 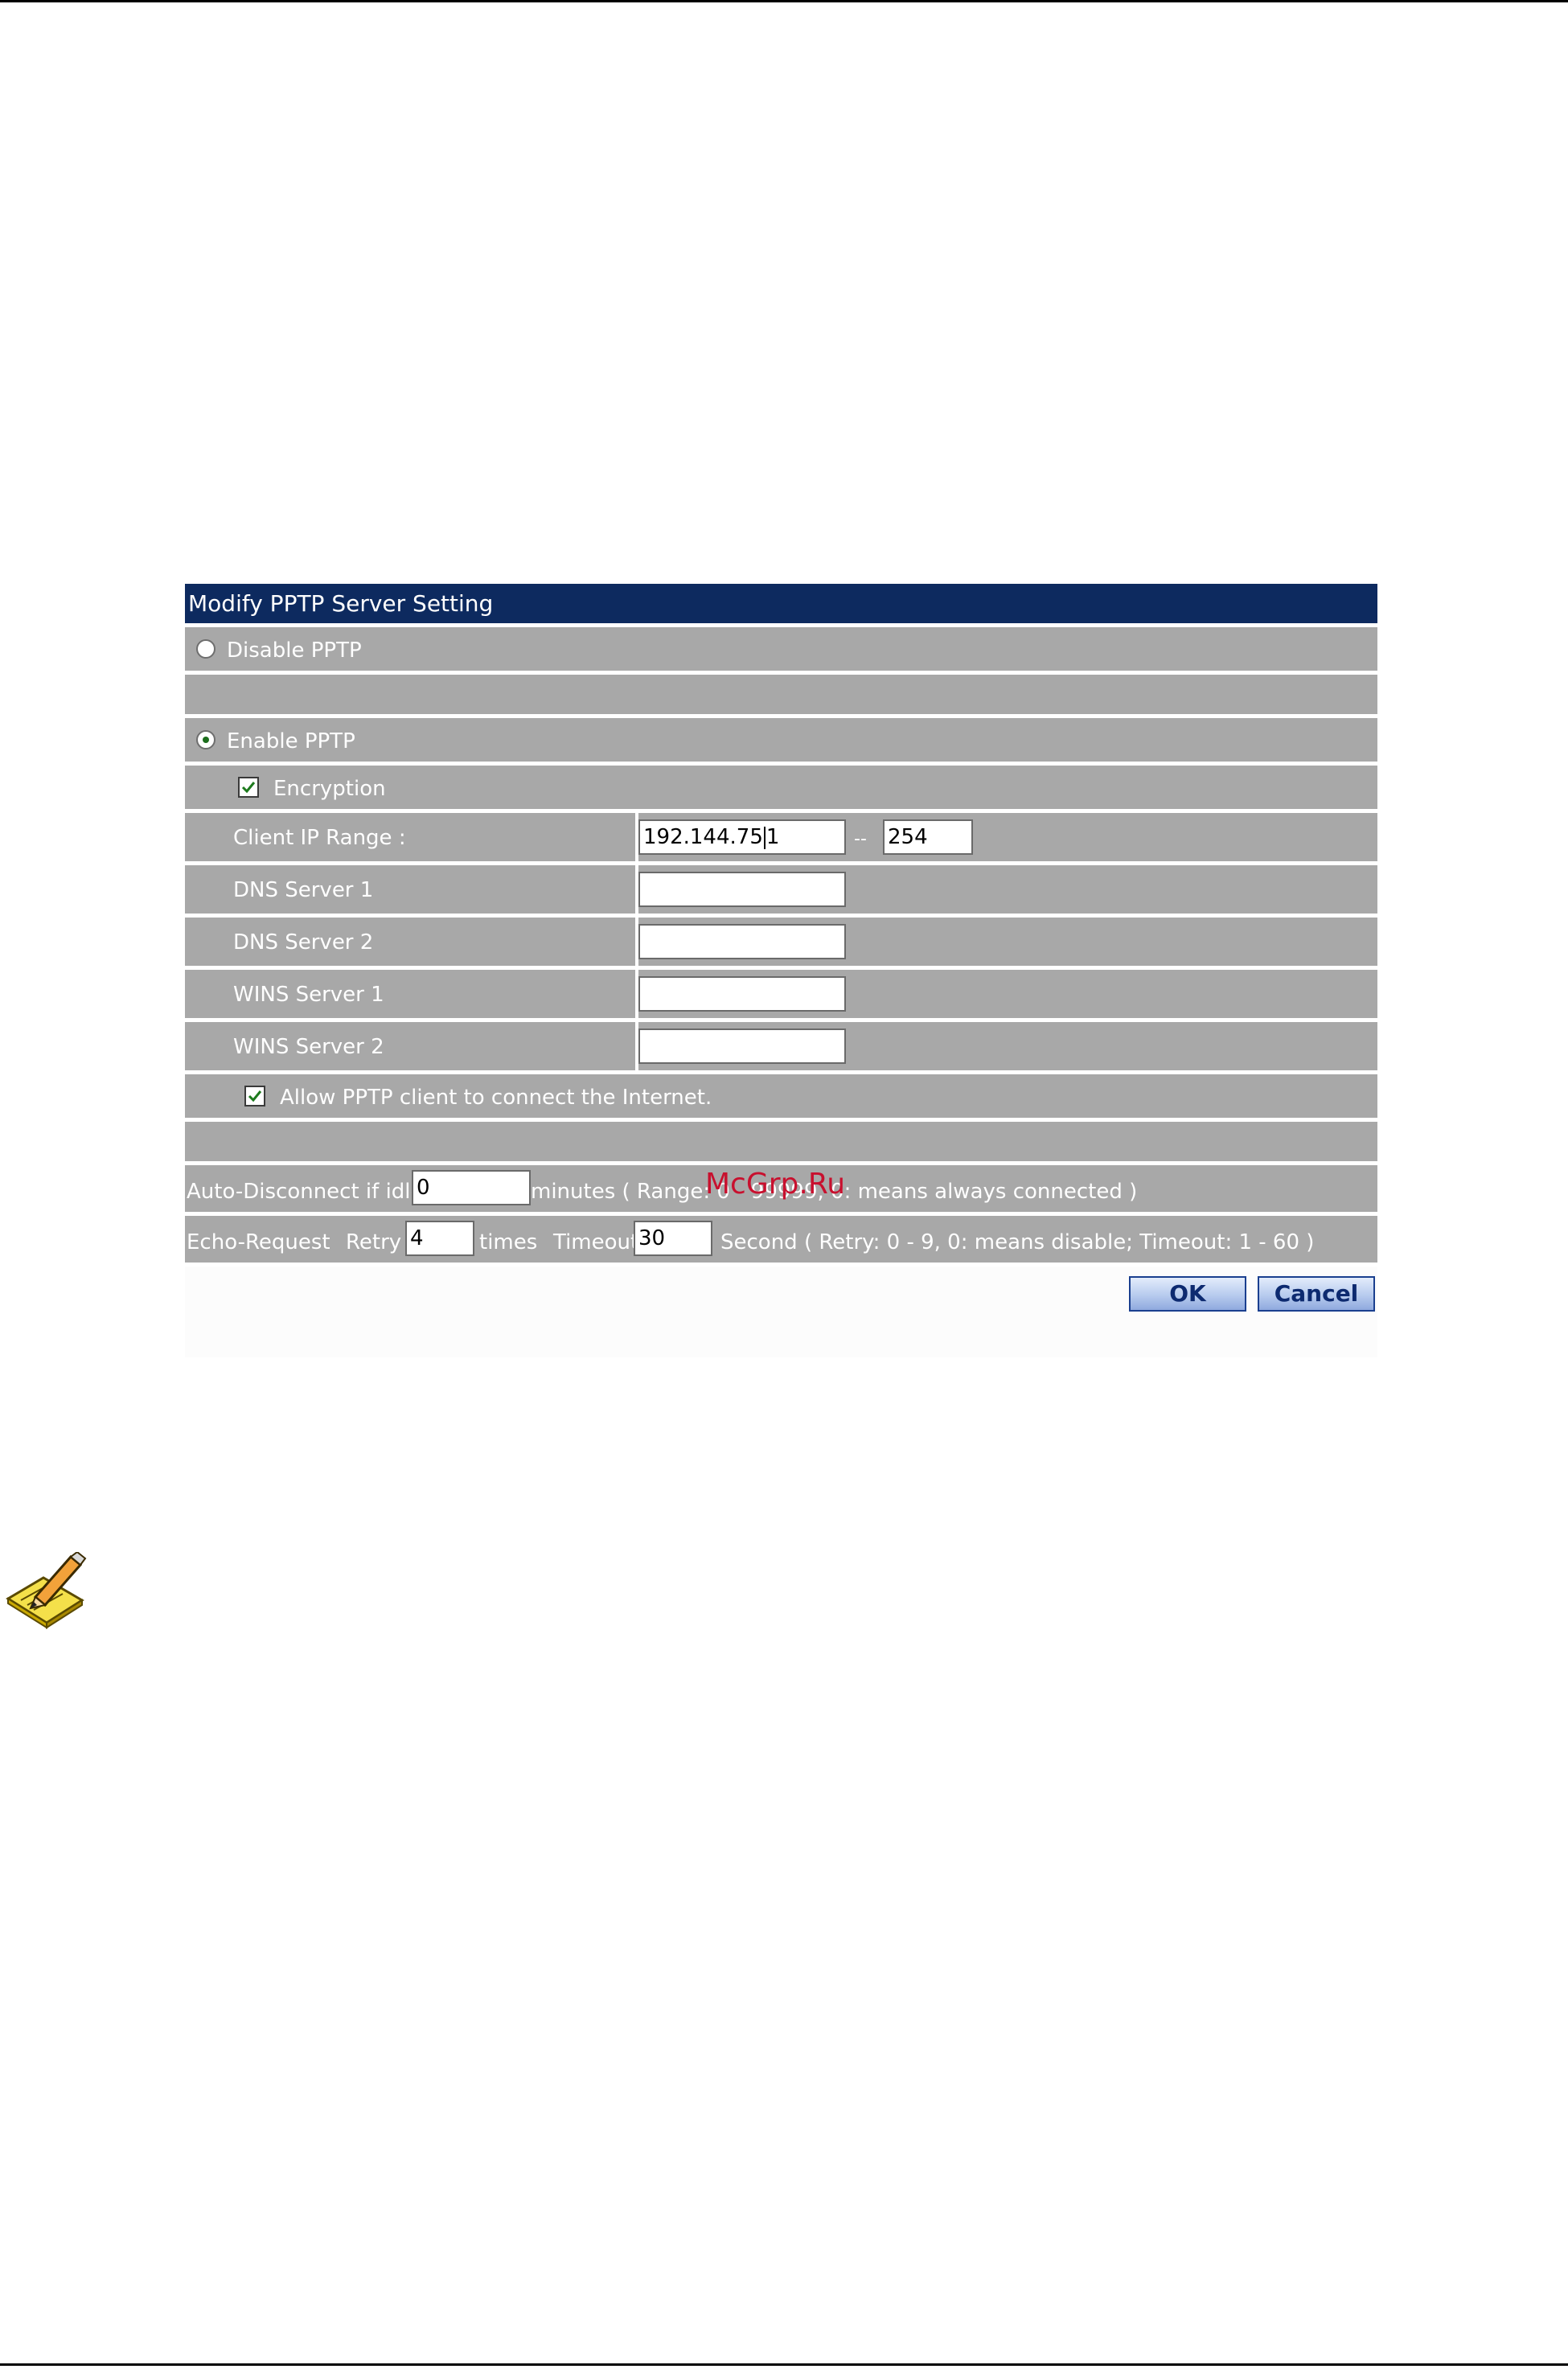 I want to click on client-ip-label: Client IP Range :, so click(x=319, y=838).